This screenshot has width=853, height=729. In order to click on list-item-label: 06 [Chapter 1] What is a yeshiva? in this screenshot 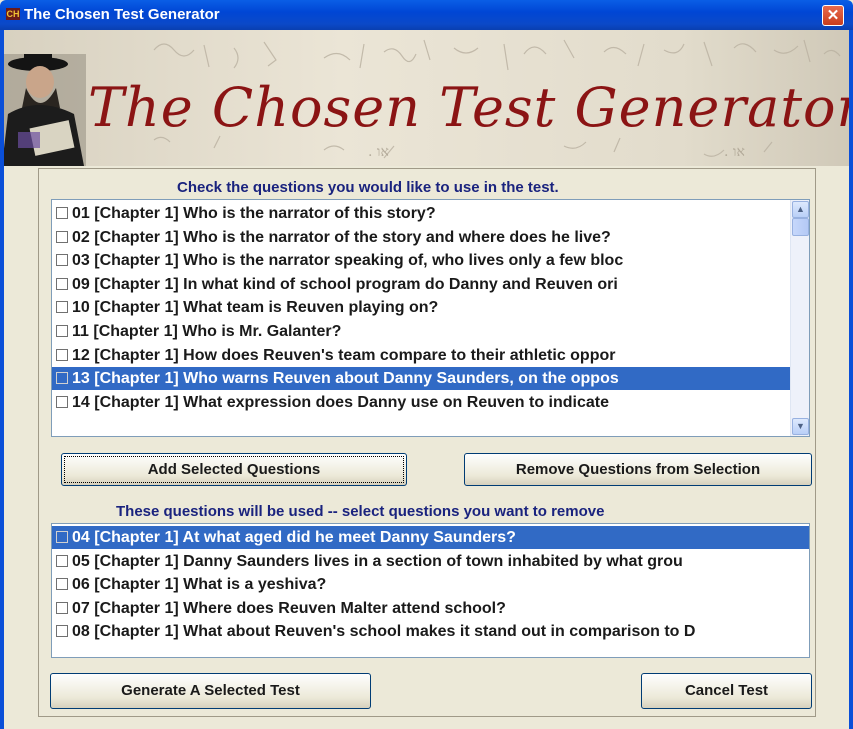, I will do `click(199, 585)`.